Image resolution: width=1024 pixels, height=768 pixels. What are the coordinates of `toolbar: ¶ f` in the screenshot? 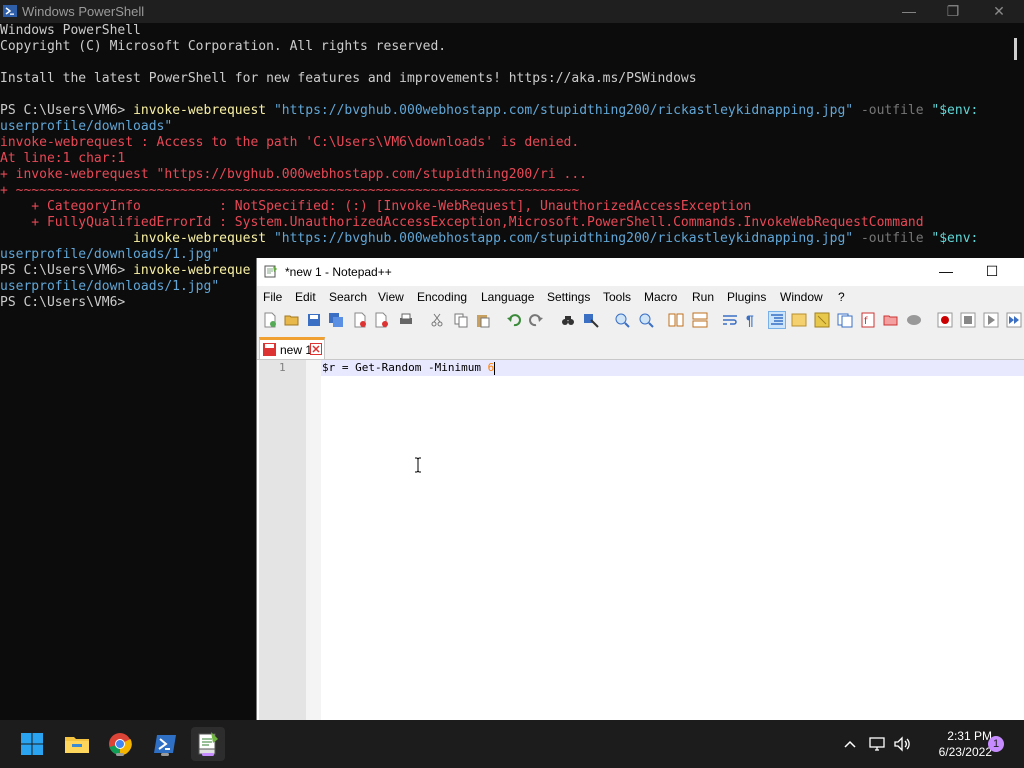 It's located at (640, 320).